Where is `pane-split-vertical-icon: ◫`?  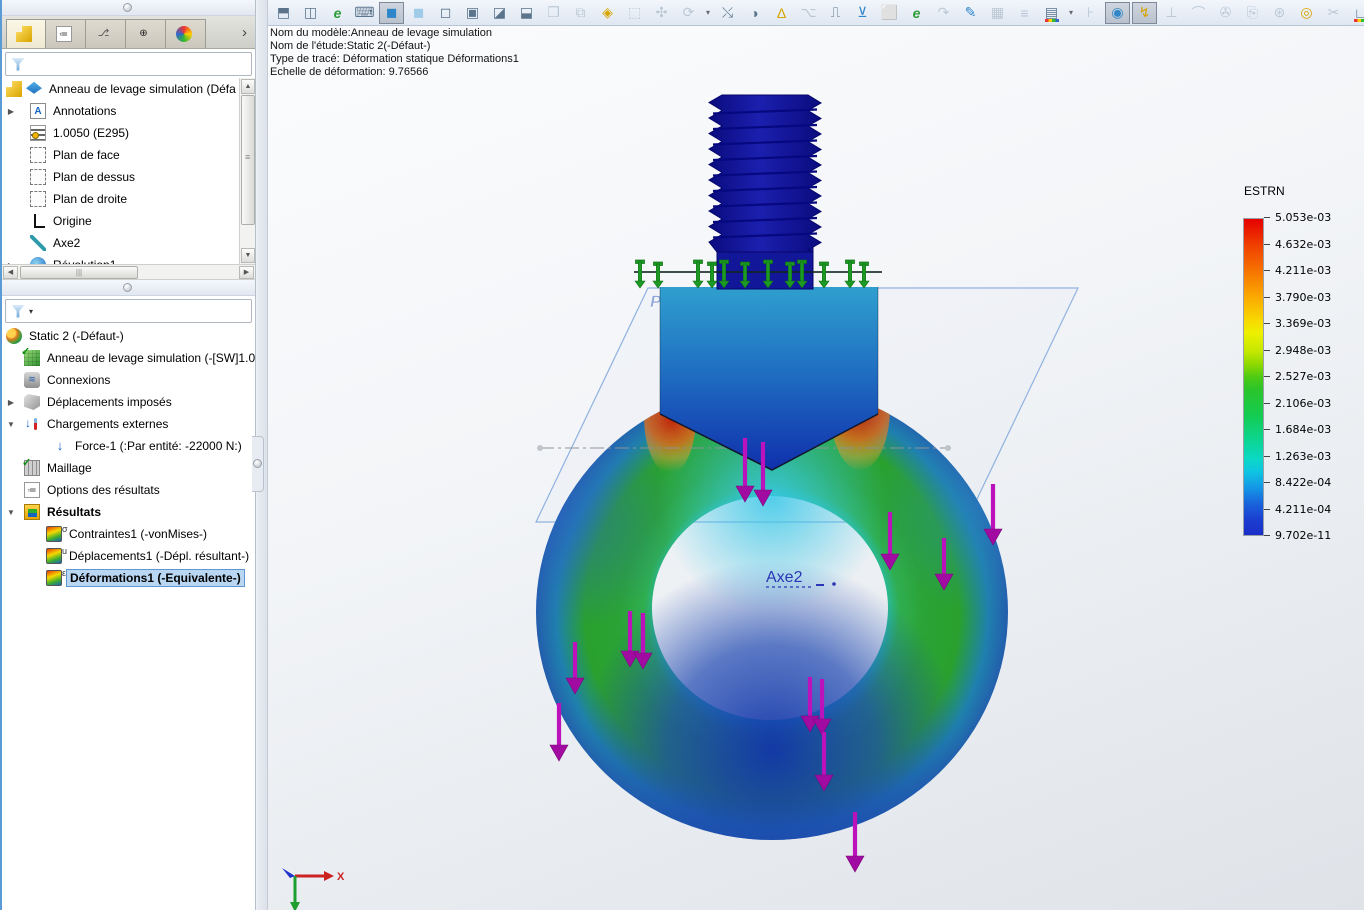
pane-split-vertical-icon: ◫ is located at coordinates (310, 13).